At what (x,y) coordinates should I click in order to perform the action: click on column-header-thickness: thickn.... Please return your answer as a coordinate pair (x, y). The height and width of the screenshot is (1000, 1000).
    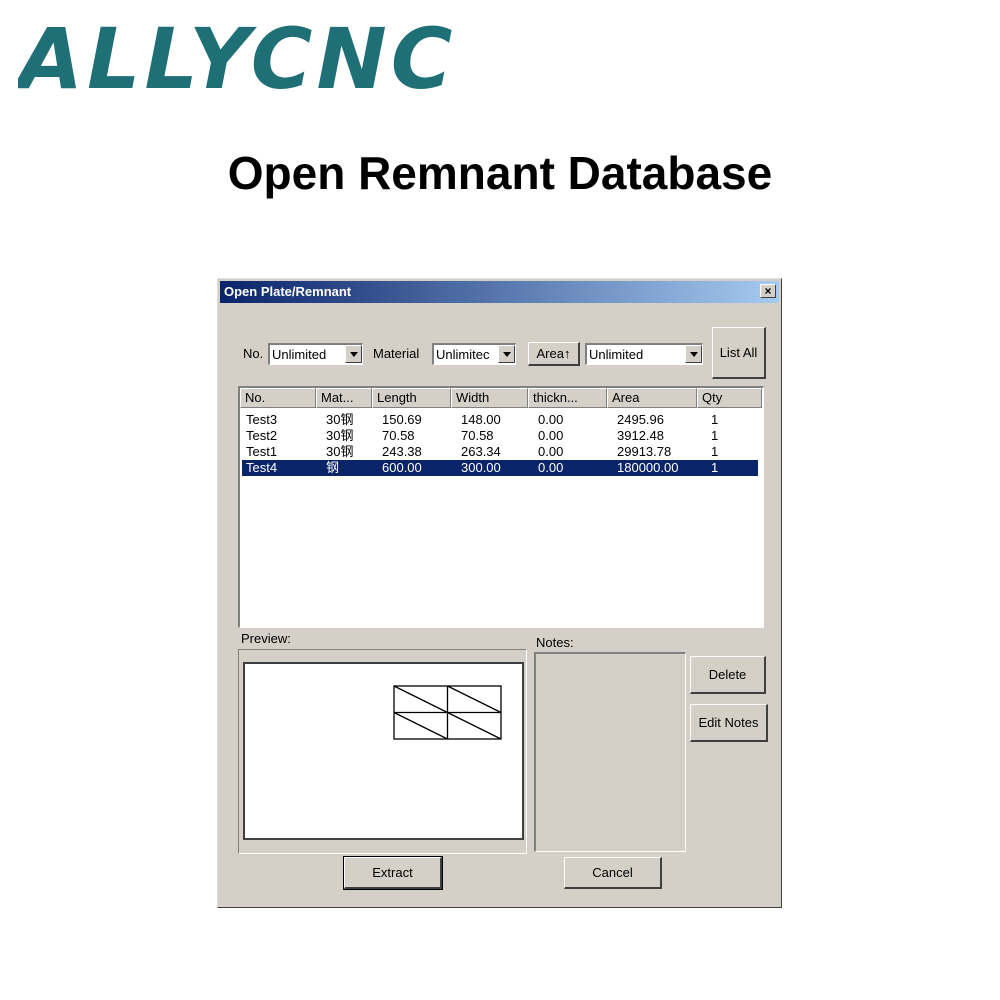
    Looking at the image, I should click on (567, 398).